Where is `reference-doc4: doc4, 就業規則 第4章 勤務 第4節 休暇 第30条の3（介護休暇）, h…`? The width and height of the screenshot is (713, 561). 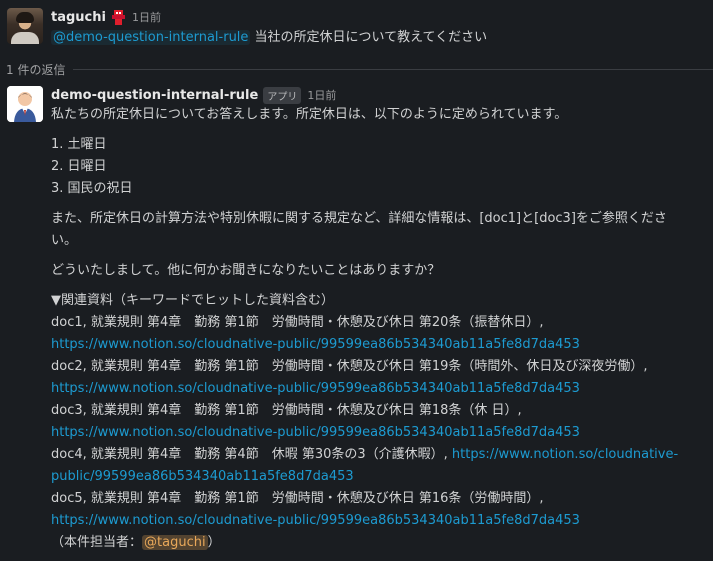 reference-doc4: doc4, 就業規則 第4章 勤務 第4節 休暇 第30条の3（介護休暇）, h… is located at coordinates (382, 455).